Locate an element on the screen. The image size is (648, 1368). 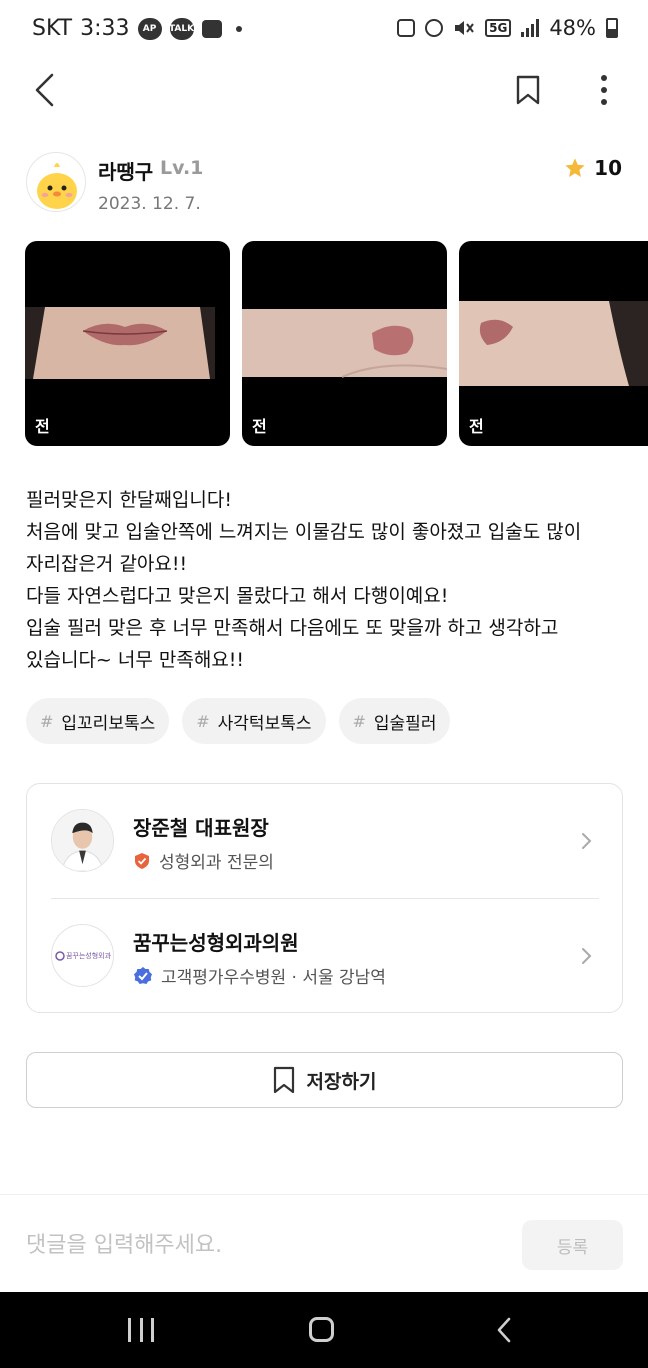
doctor-avatar is located at coordinates (82, 840).